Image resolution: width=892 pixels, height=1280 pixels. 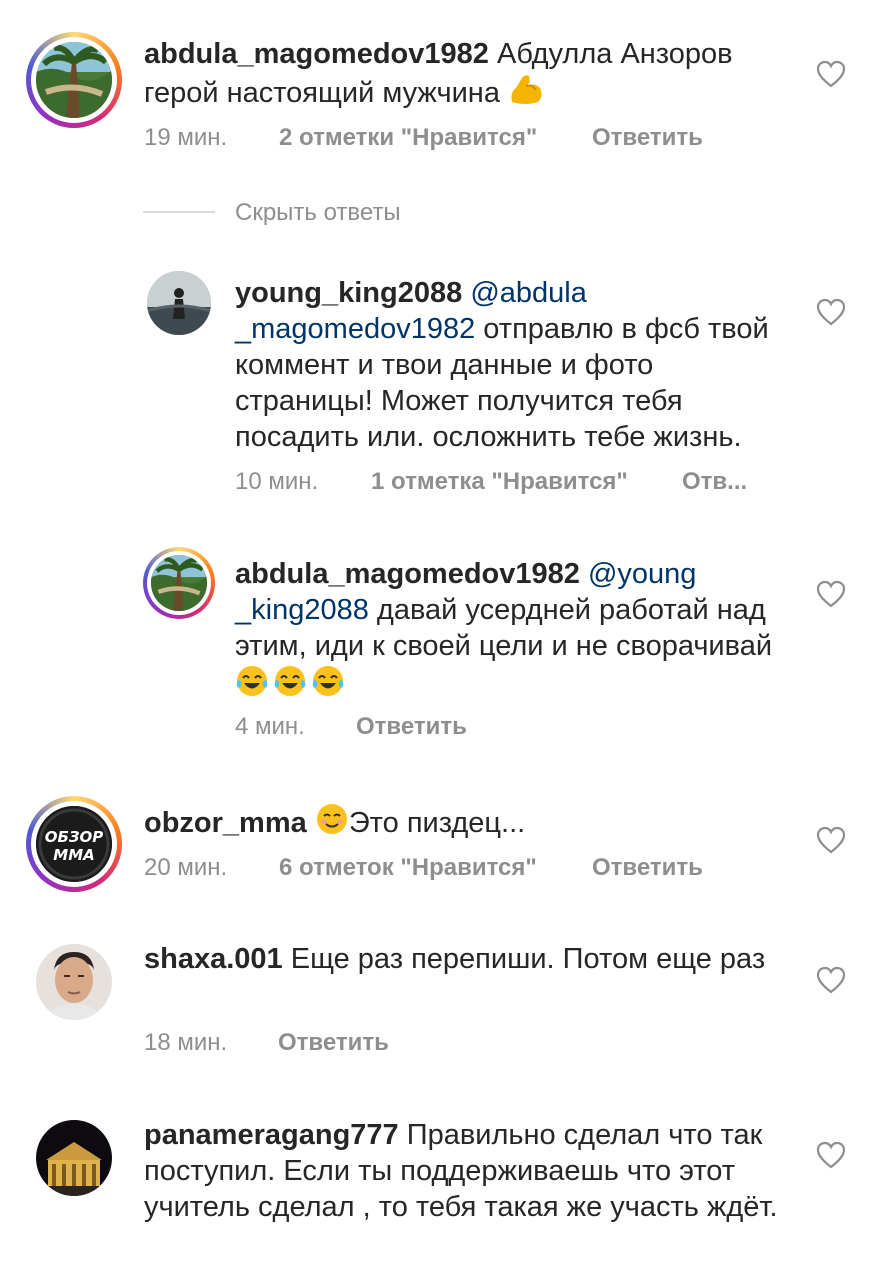 I want to click on avatar: ОБЗОР ММА, so click(x=74, y=844).